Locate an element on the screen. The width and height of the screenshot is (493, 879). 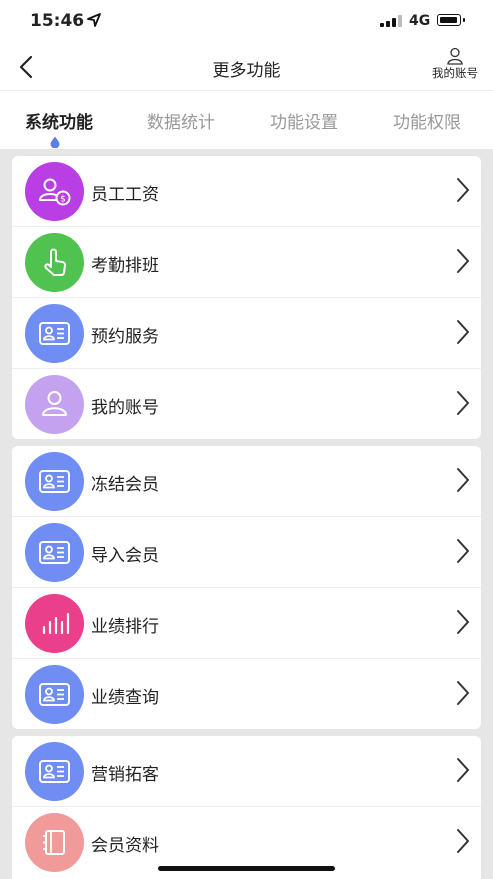
salary-icon: $ is located at coordinates (54, 191).